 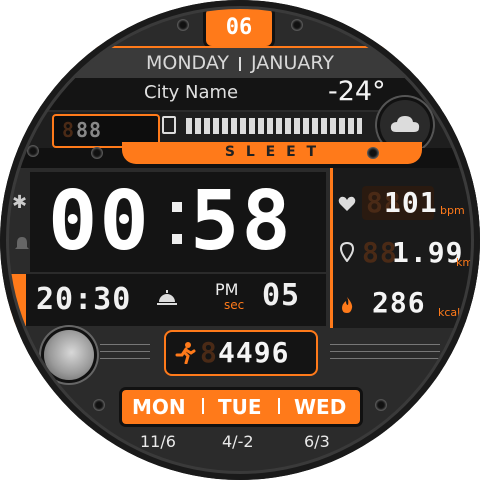 I want to click on calories-unit: kcal, so click(x=449, y=312).